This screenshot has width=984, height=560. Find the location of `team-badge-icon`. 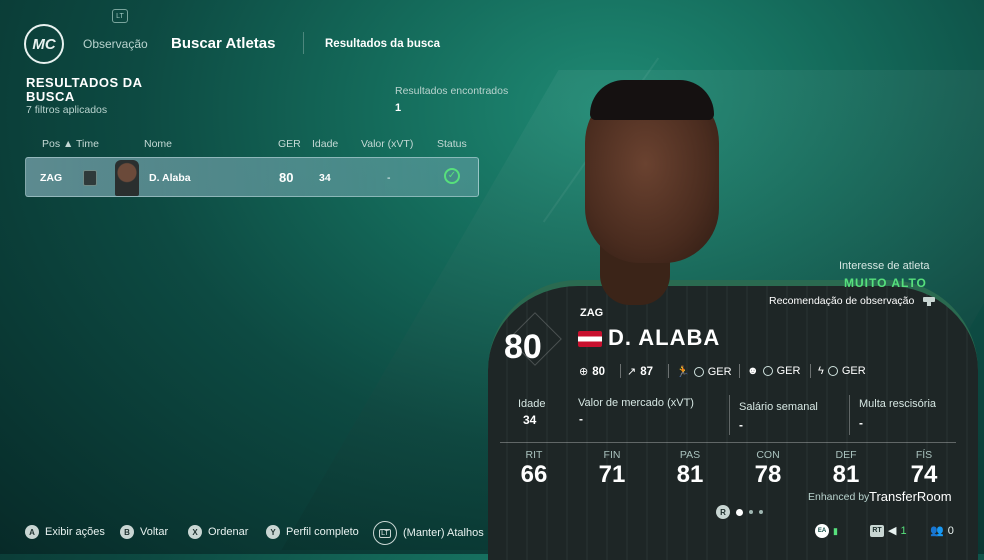

team-badge-icon is located at coordinates (90, 178).